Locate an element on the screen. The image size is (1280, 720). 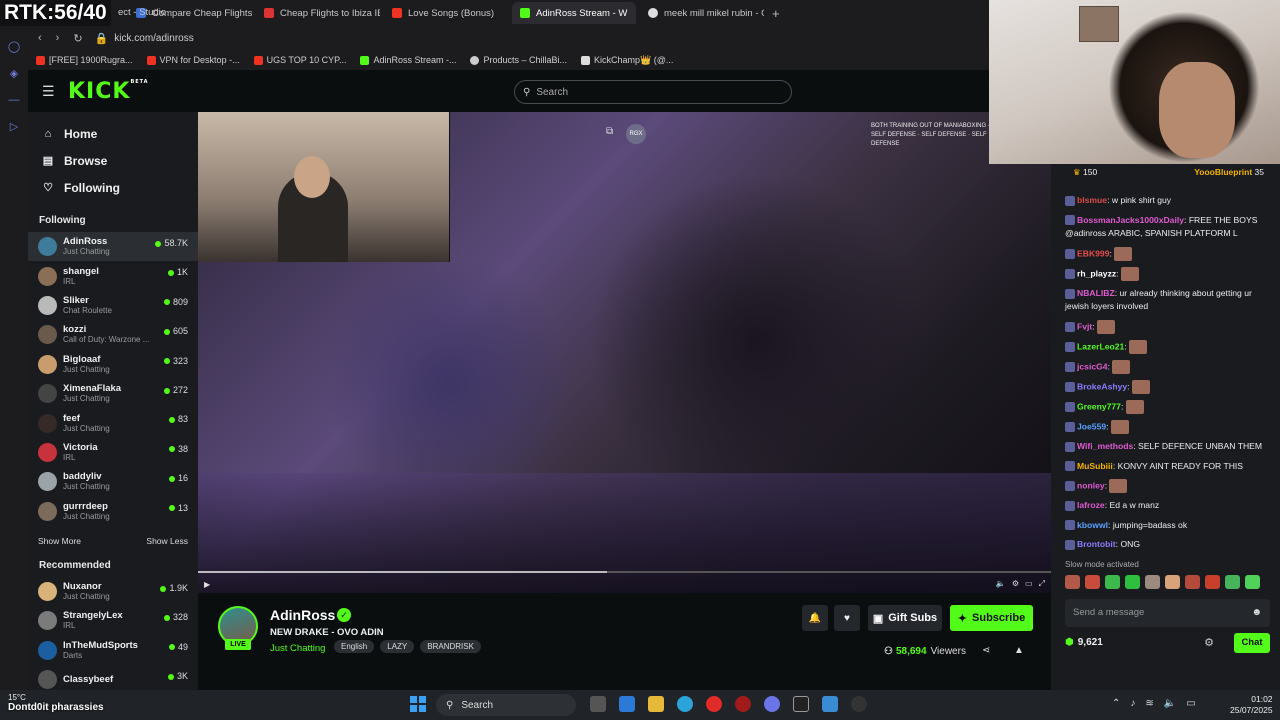
chat-username: blsmue is located at coordinates (1092, 200).